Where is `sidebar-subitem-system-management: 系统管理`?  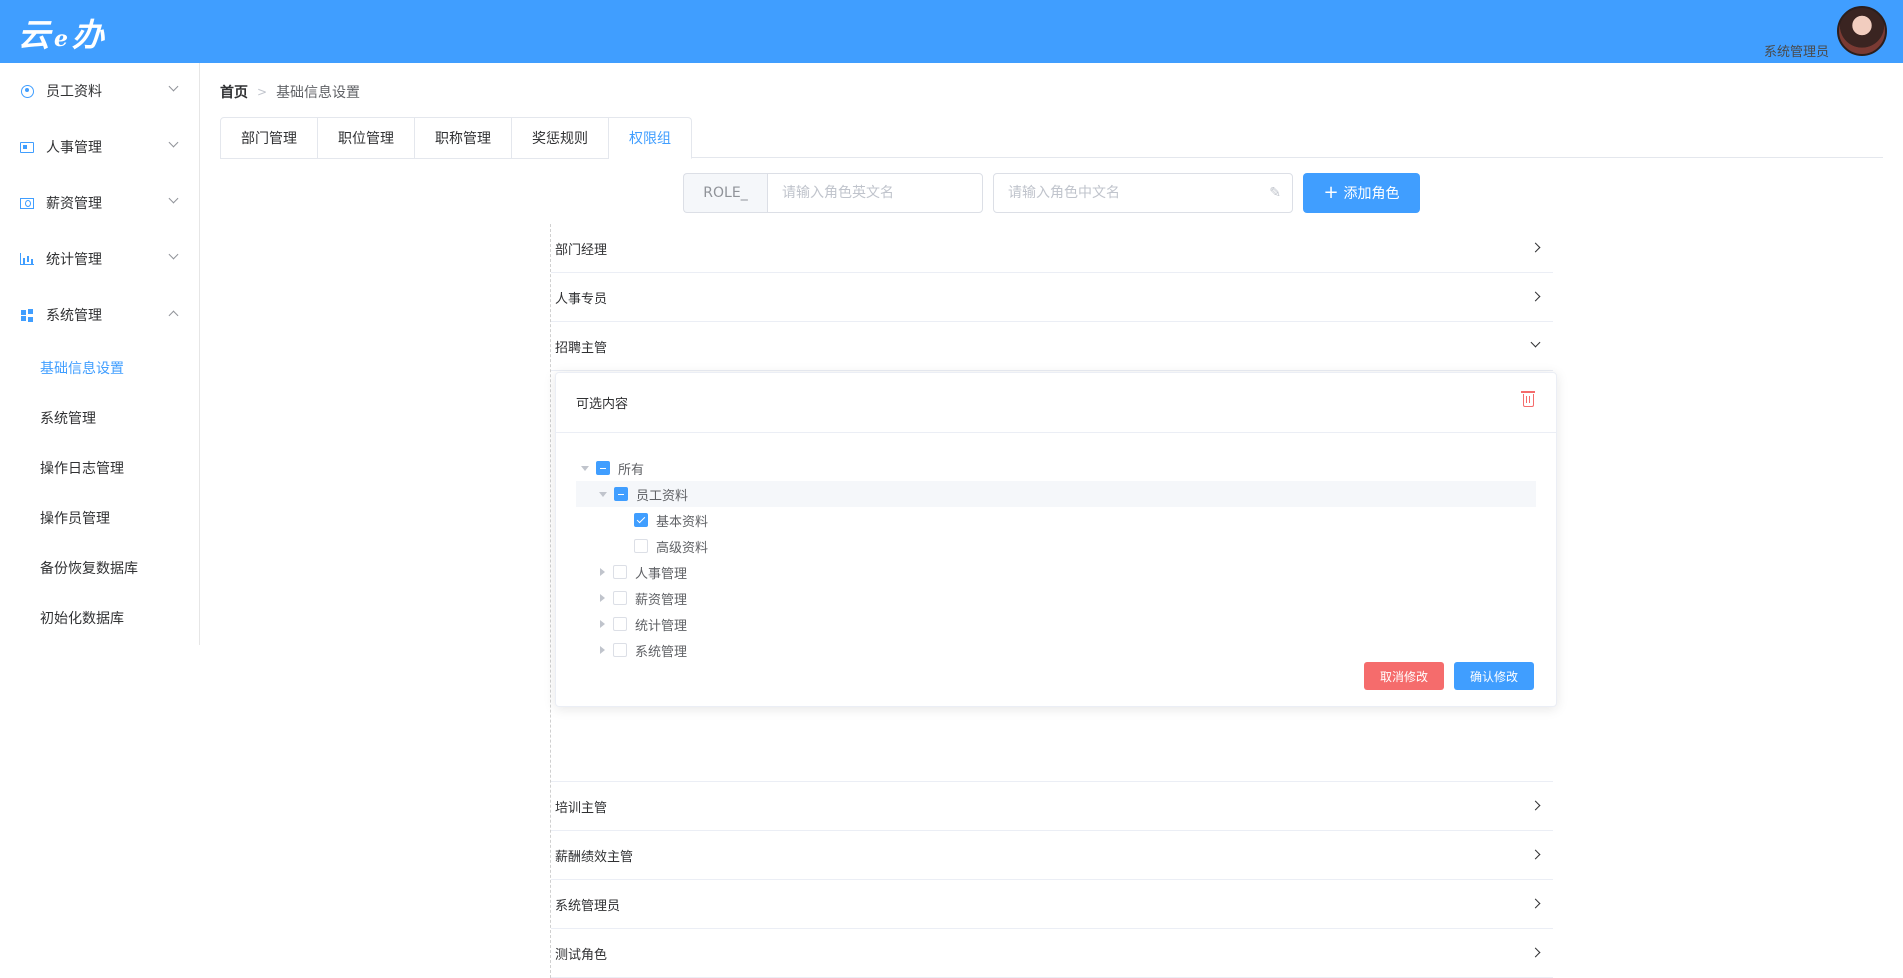
sidebar-subitem-system-management: 系统管理 is located at coordinates (99, 418).